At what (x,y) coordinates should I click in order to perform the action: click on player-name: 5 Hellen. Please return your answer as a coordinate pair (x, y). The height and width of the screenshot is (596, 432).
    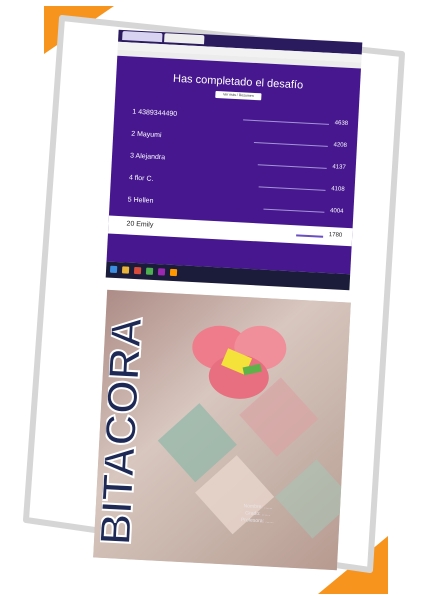
    Looking at the image, I should click on (140, 200).